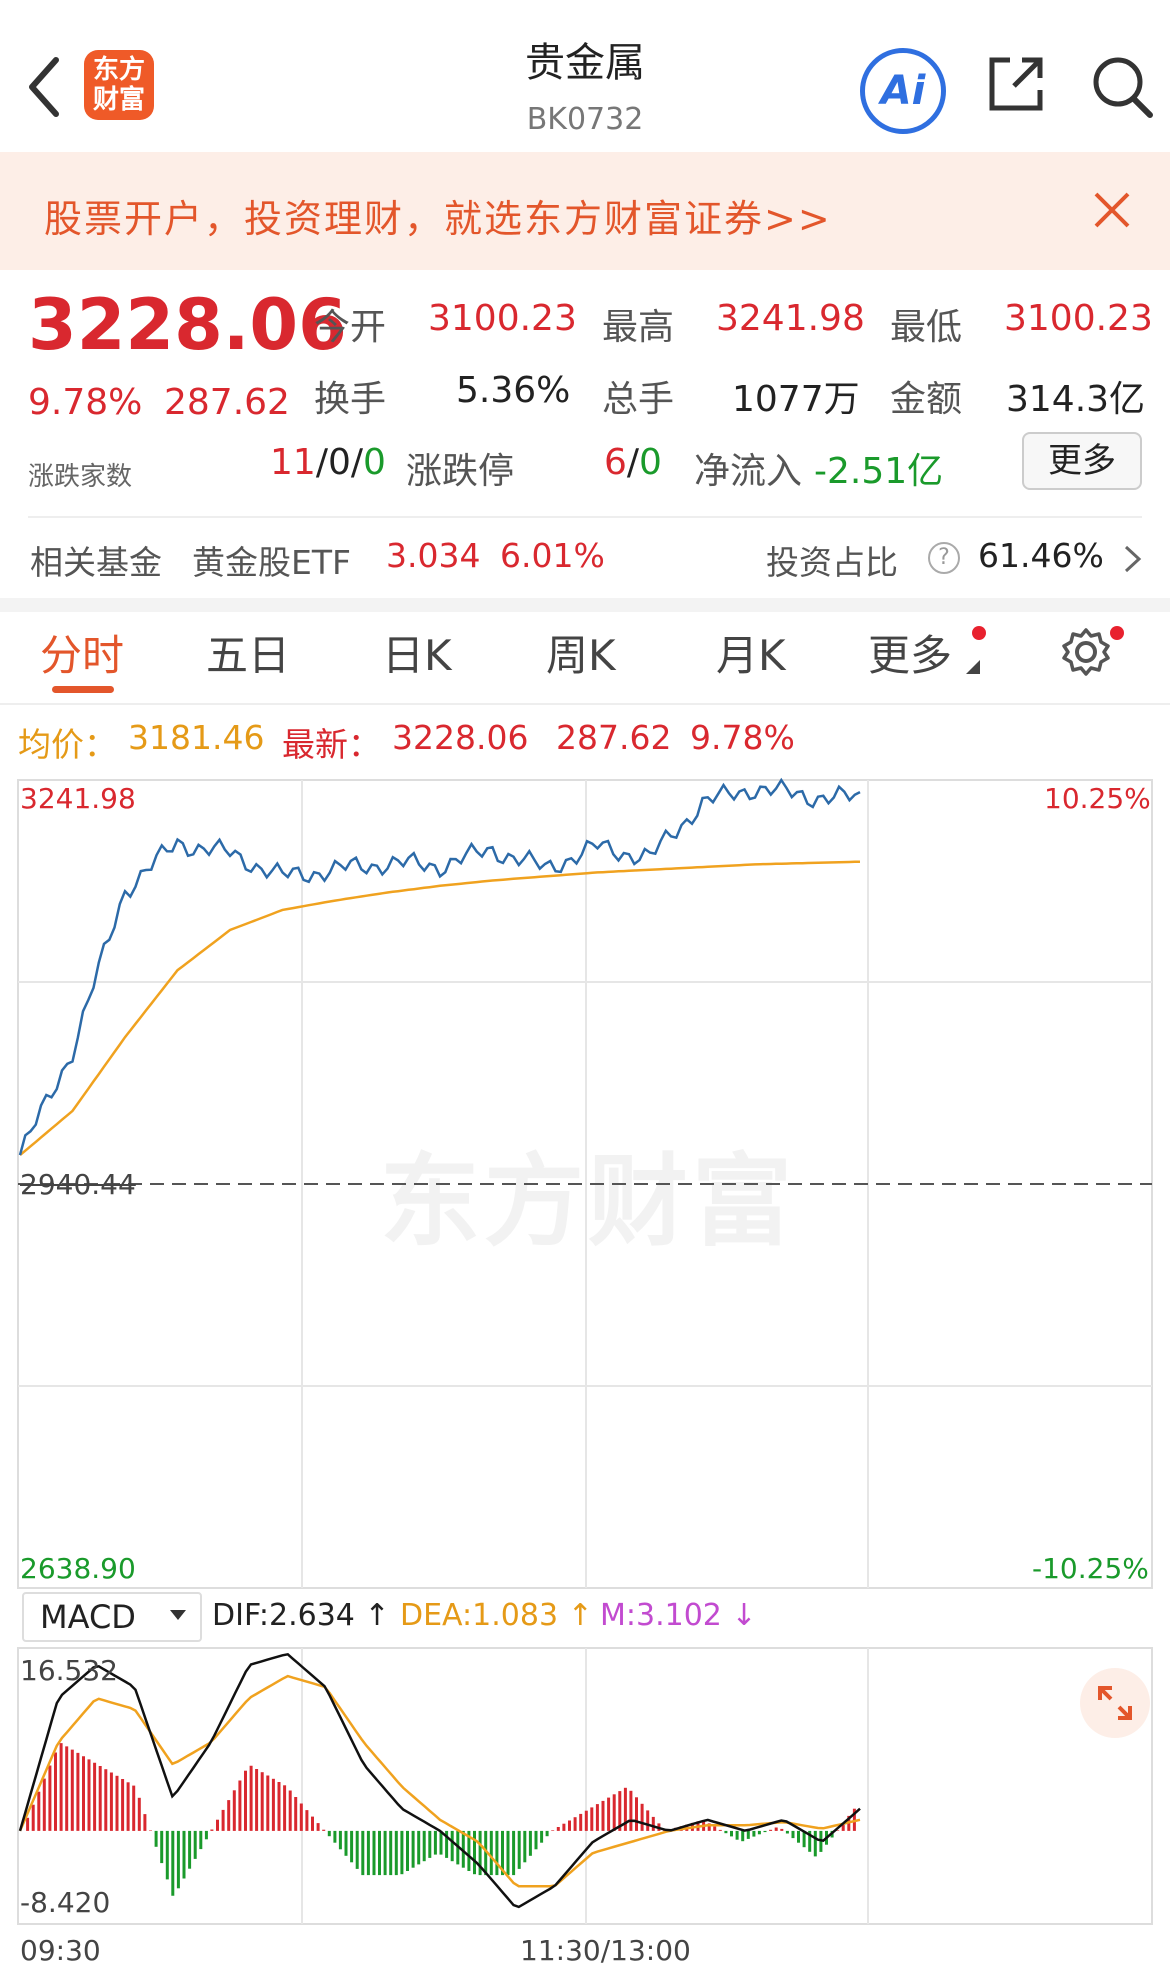 The width and height of the screenshot is (1170, 1980). I want to click on dea-value: DEA:1.083 ↑, so click(496, 1615).